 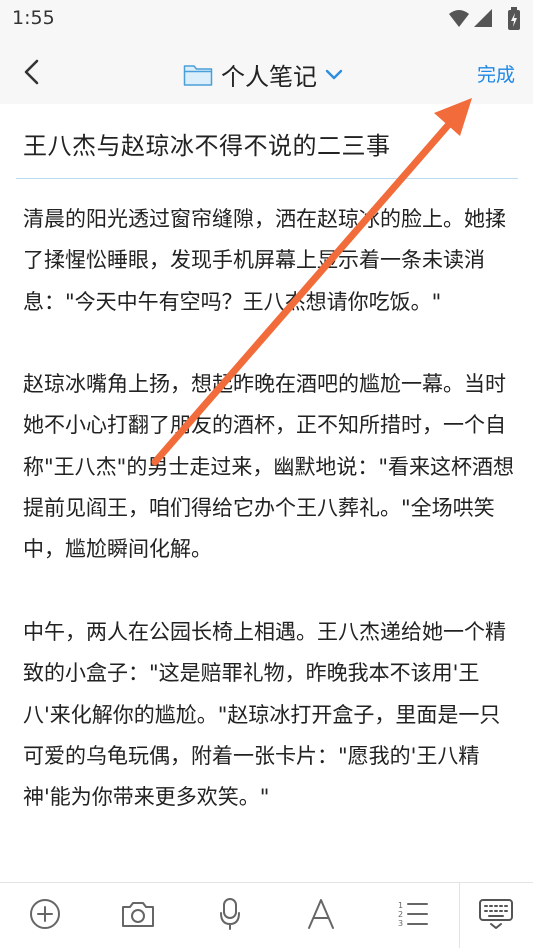 I want to click on editor-toolbar: 1 2 3, so click(x=266, y=915).